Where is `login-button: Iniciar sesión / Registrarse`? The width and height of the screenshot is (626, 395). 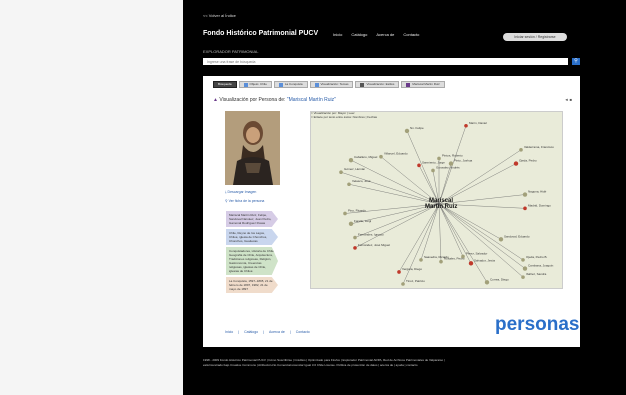 login-button: Iniciar sesión / Registrarse is located at coordinates (535, 37).